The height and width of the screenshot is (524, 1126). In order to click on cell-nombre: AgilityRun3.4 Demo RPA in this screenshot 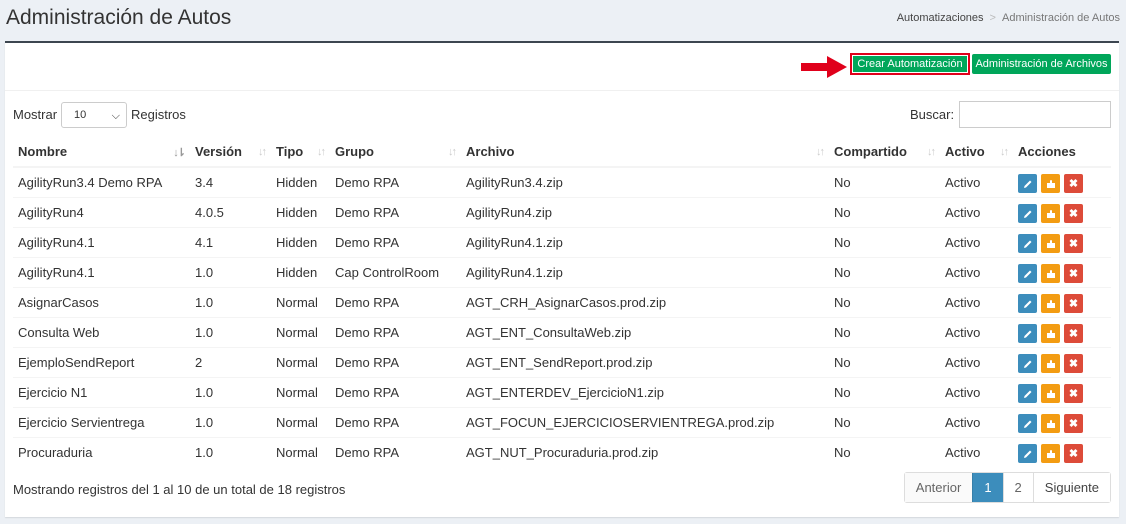, I will do `click(101, 181)`.